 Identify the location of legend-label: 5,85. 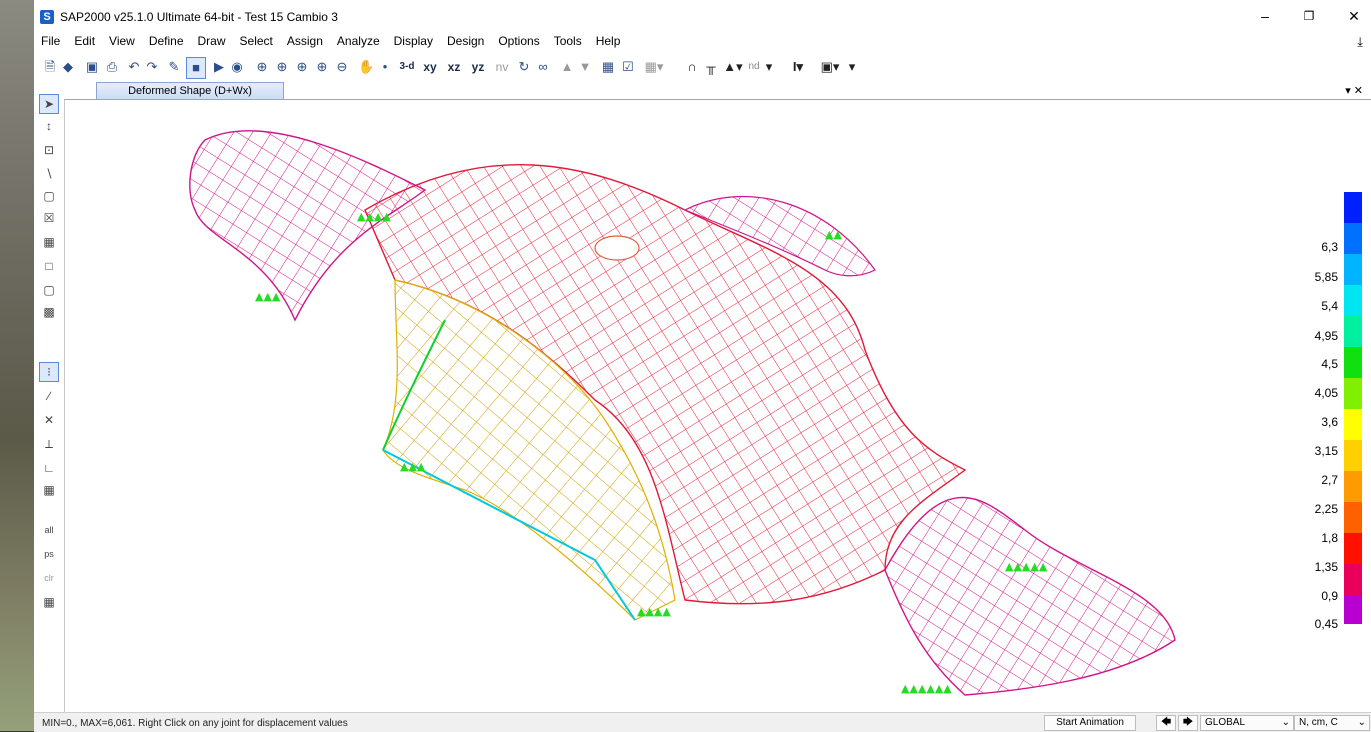
(1326, 277).